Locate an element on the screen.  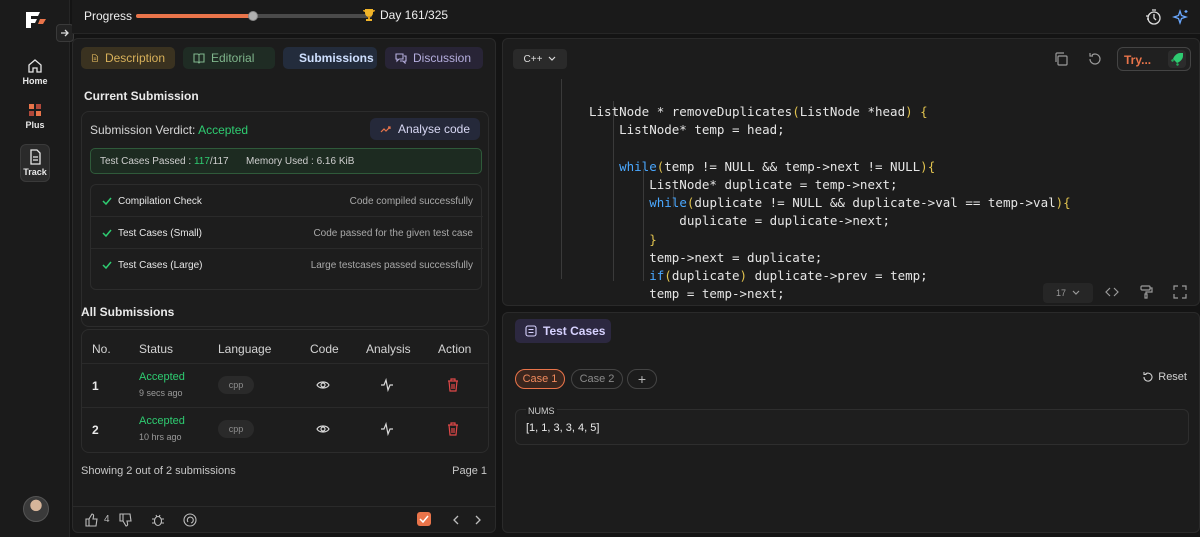
day-text: Day 161/325 is located at coordinates (414, 15).